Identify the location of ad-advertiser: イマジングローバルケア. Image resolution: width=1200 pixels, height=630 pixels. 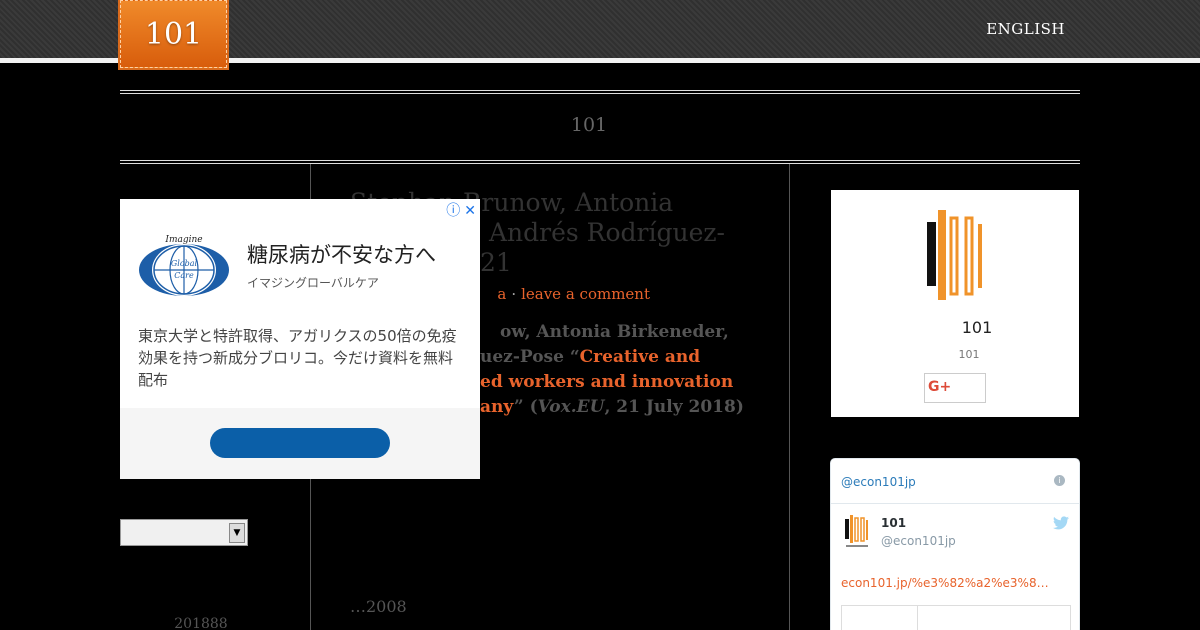
(313, 283).